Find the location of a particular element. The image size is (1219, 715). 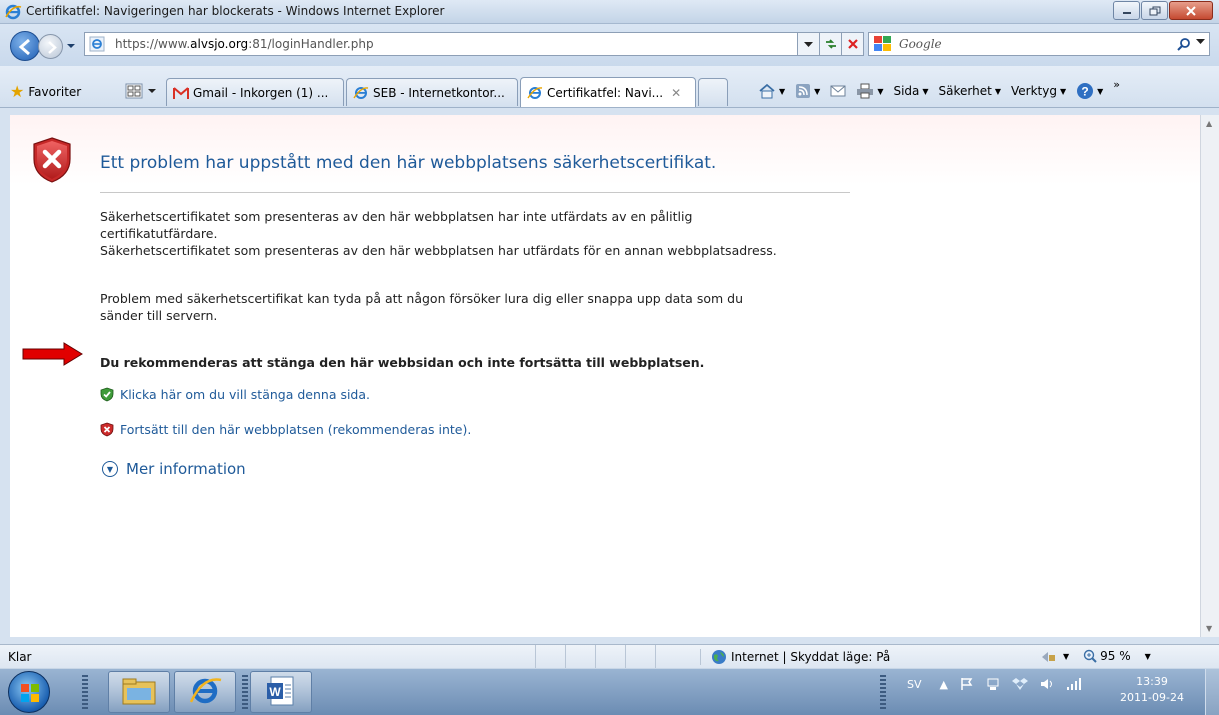

tab-certificate-error: Certifikatfel: Navi... ✕ is located at coordinates (608, 92).